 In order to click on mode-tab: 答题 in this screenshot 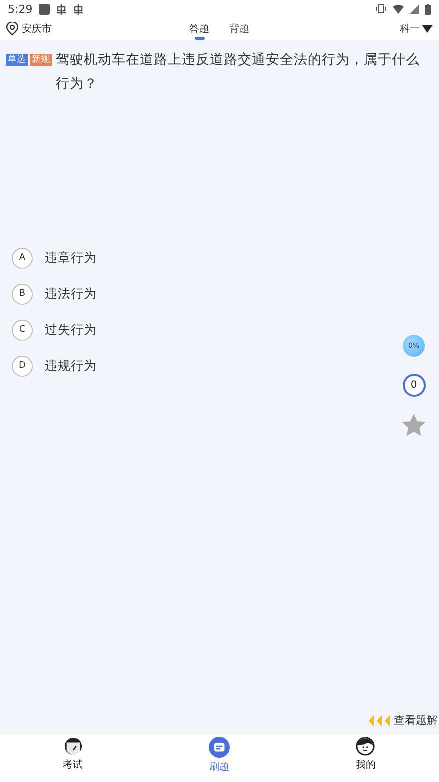, I will do `click(200, 29)`.